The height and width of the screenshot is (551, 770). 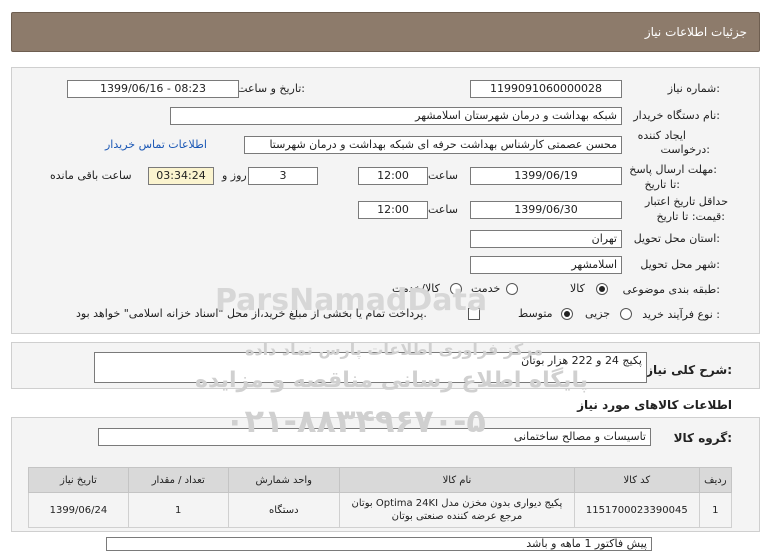 What do you see at coordinates (456, 289) in the screenshot?
I see `category-radio-goods-service` at bounding box center [456, 289].